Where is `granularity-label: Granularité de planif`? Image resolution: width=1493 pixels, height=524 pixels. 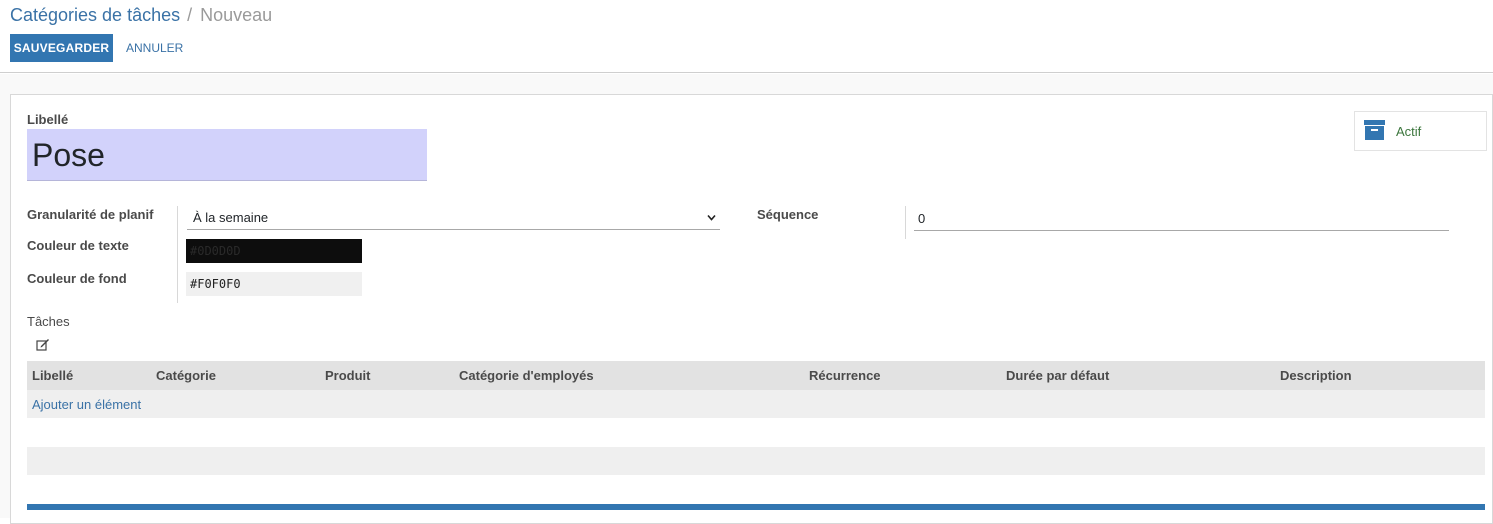 granularity-label: Granularité de planif is located at coordinates (90, 214).